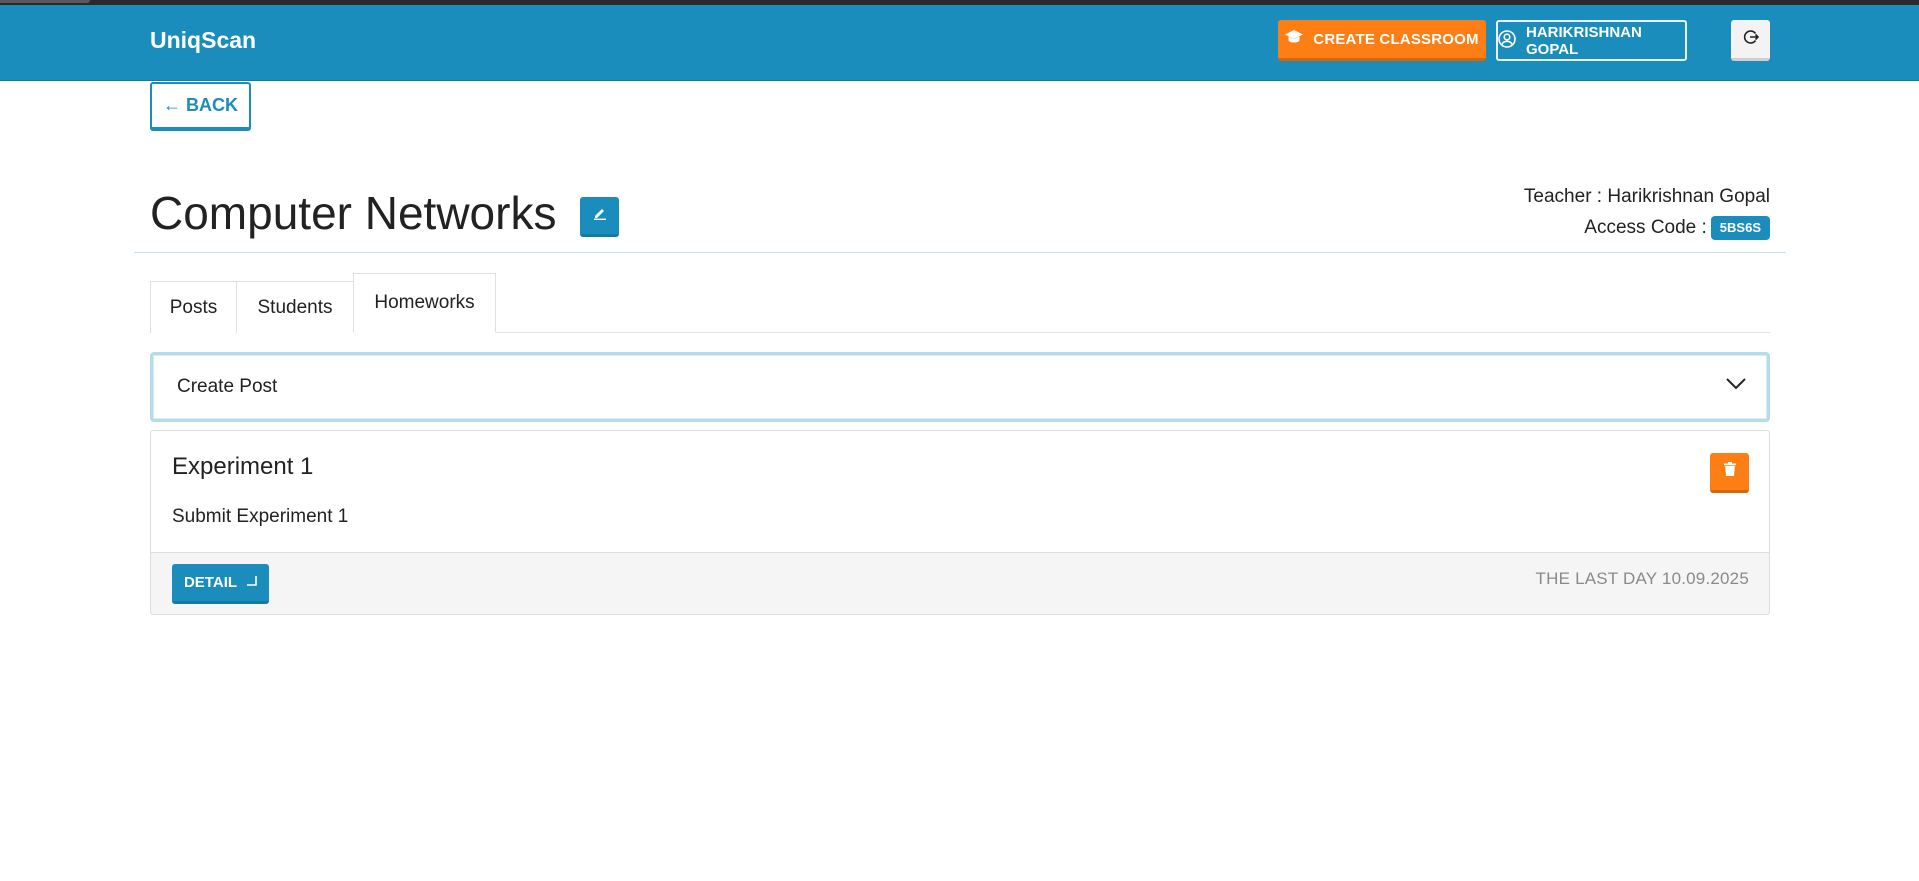 The image size is (1919, 881). Describe the element at coordinates (295, 307) in the screenshot. I see `tab-students: Students` at that location.